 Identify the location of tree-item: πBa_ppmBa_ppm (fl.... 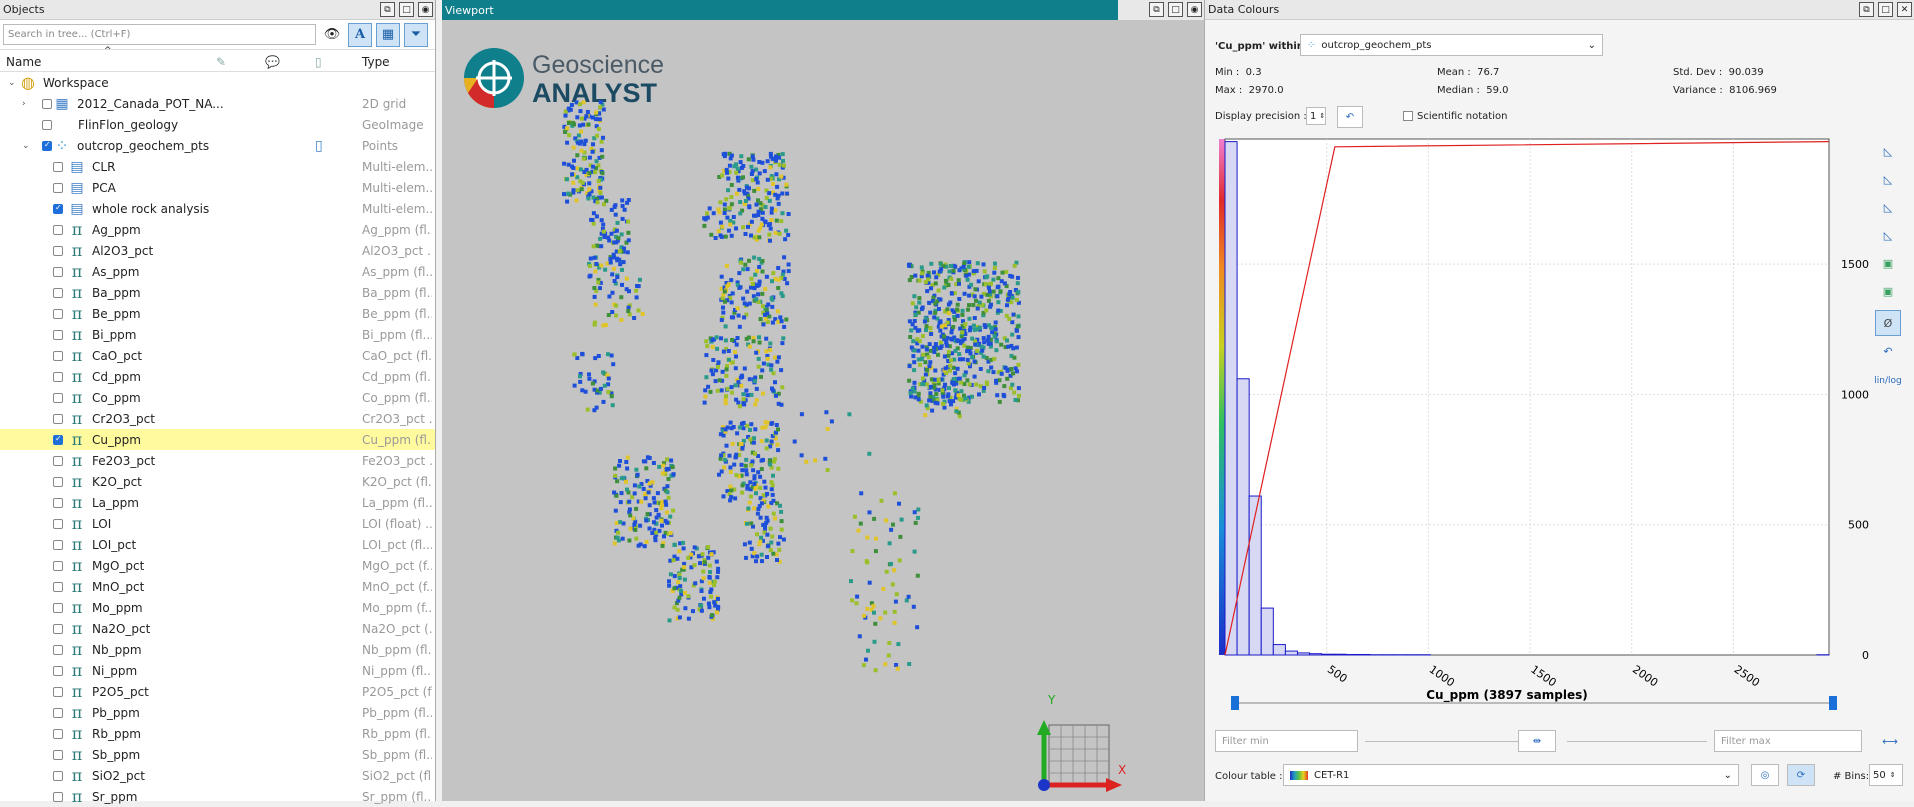
(217, 292).